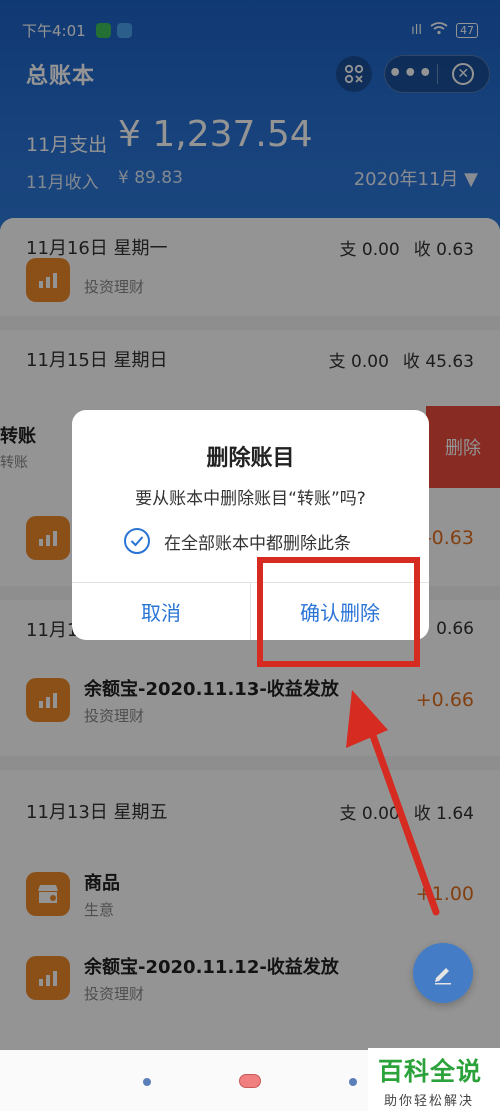 The width and height of the screenshot is (500, 1111). Describe the element at coordinates (430, 1071) in the screenshot. I see `watermark-title: 百科全说` at that location.